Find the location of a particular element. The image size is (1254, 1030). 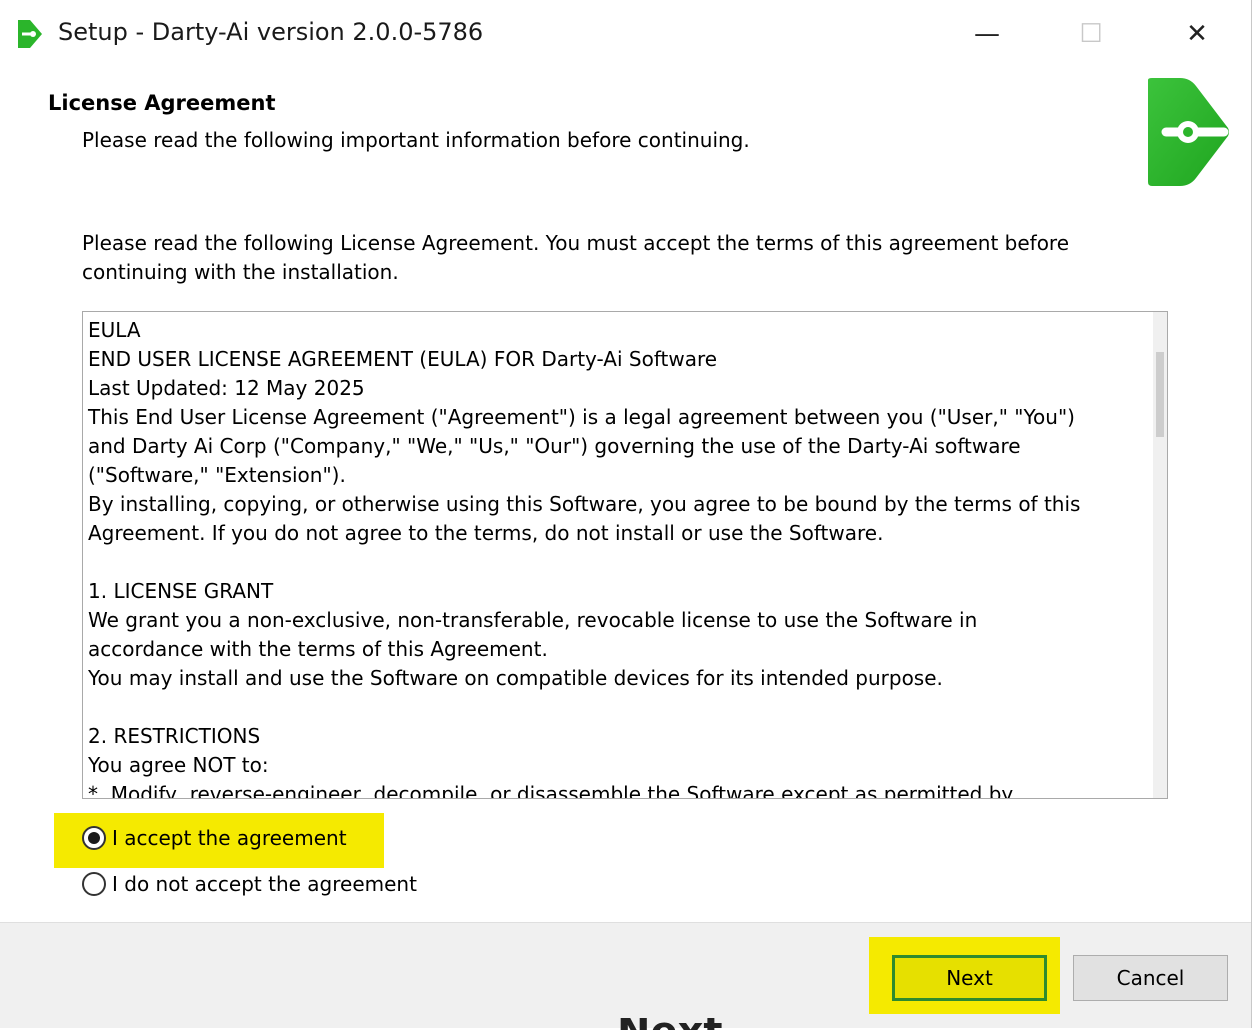

next-button: Next is located at coordinates (969, 978).